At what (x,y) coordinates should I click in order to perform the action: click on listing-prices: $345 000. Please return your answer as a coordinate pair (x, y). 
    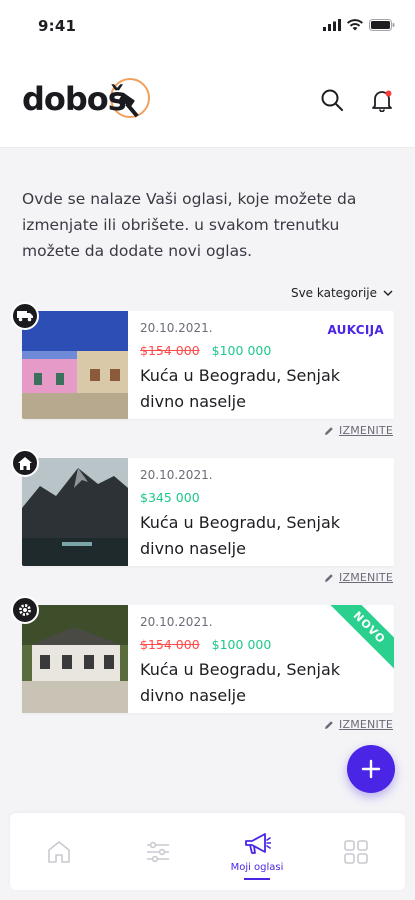
    Looking at the image, I should click on (262, 497).